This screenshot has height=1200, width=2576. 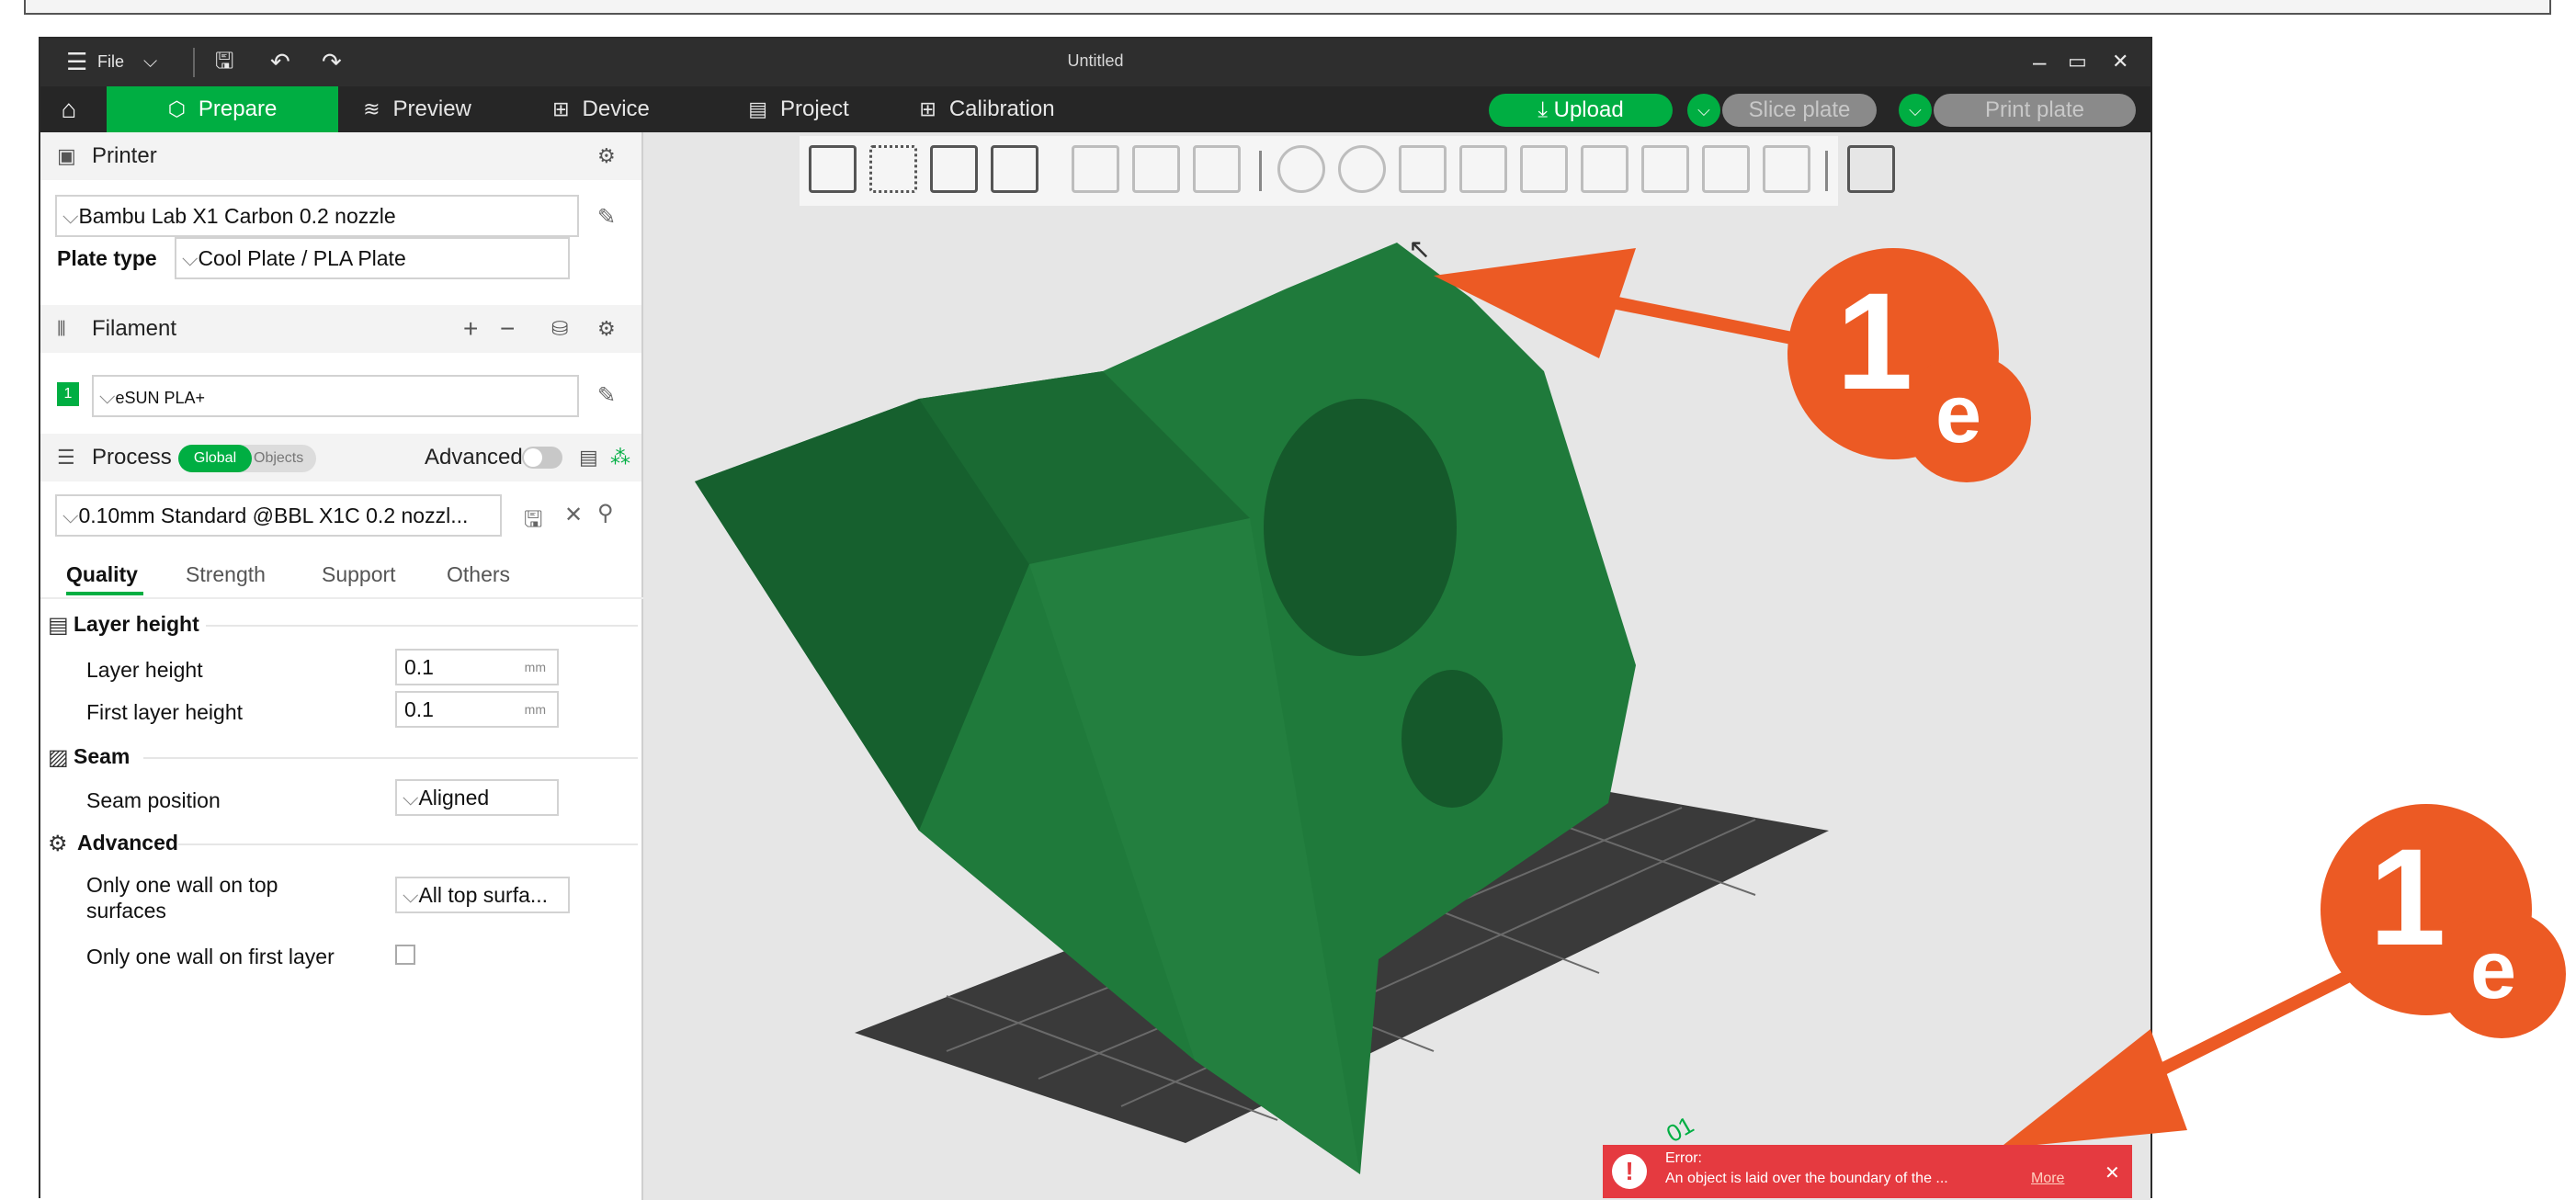 What do you see at coordinates (286, 458) in the screenshot?
I see `objects-toggle-option: Objects` at bounding box center [286, 458].